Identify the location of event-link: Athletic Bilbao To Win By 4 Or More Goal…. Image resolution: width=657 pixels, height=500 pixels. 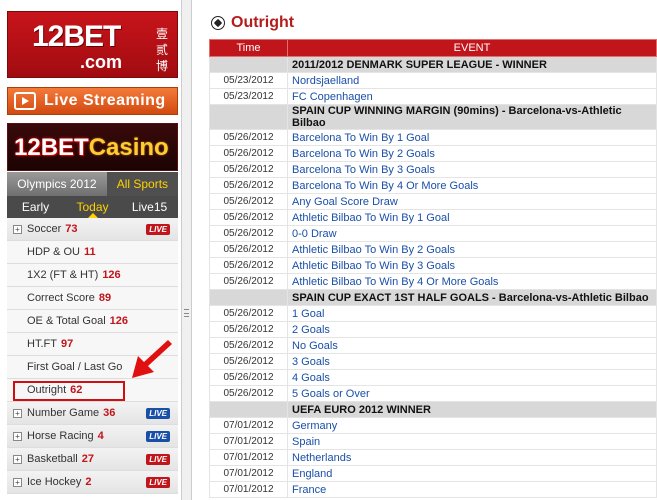
(393, 282).